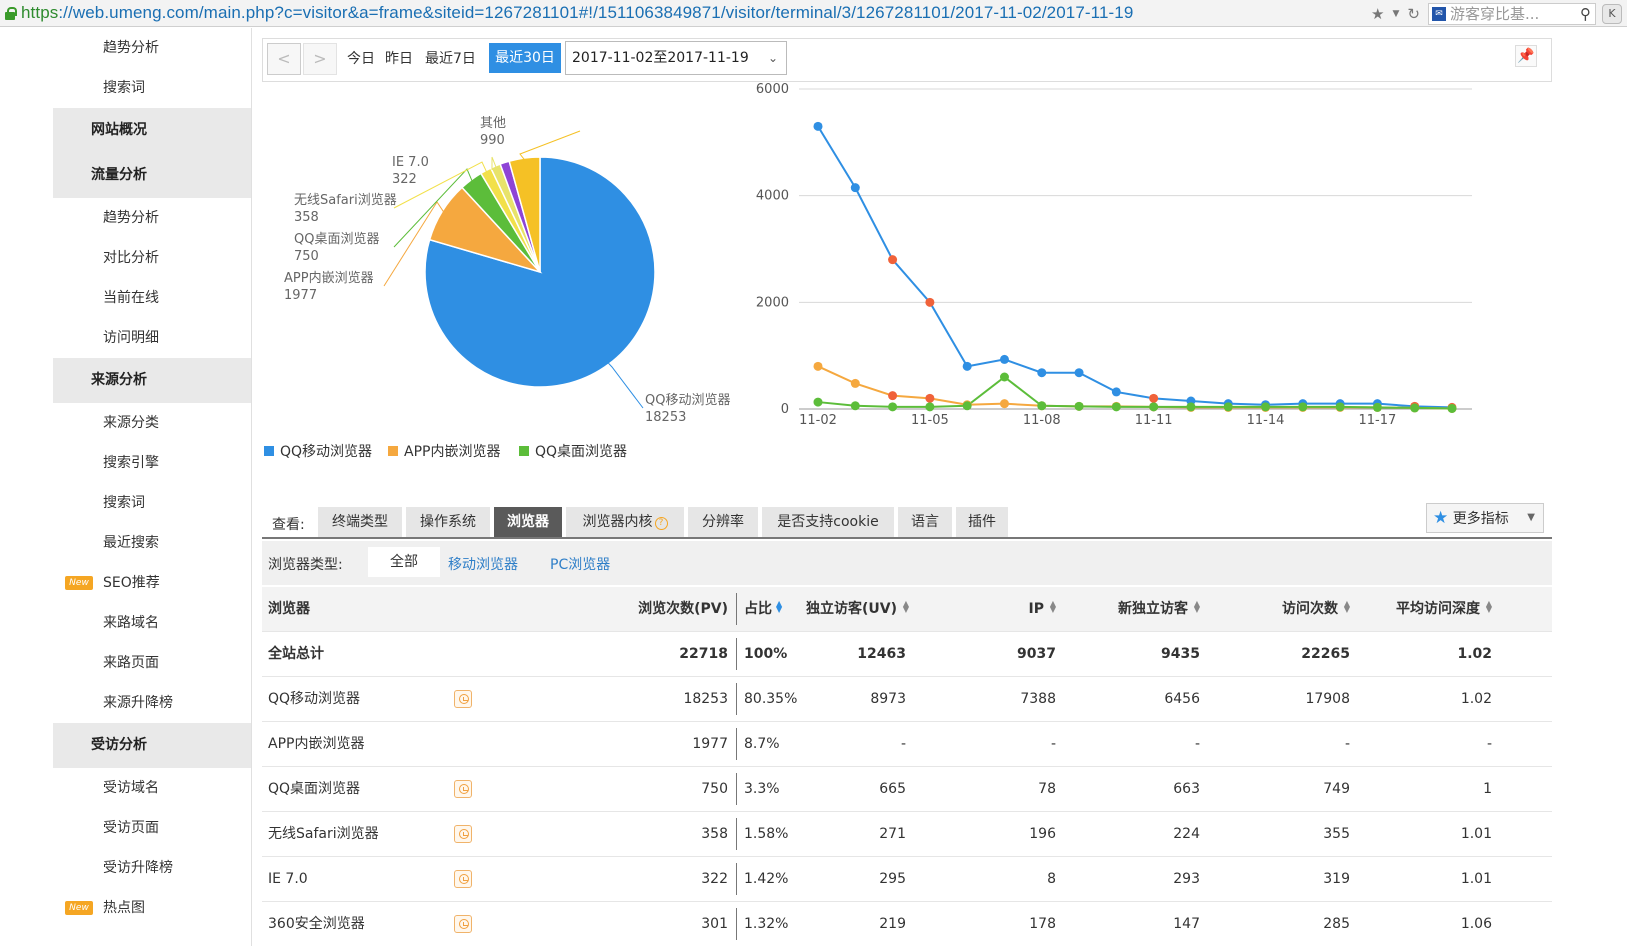  What do you see at coordinates (288, 525) in the screenshot?
I see `view-label: 查看:` at bounding box center [288, 525].